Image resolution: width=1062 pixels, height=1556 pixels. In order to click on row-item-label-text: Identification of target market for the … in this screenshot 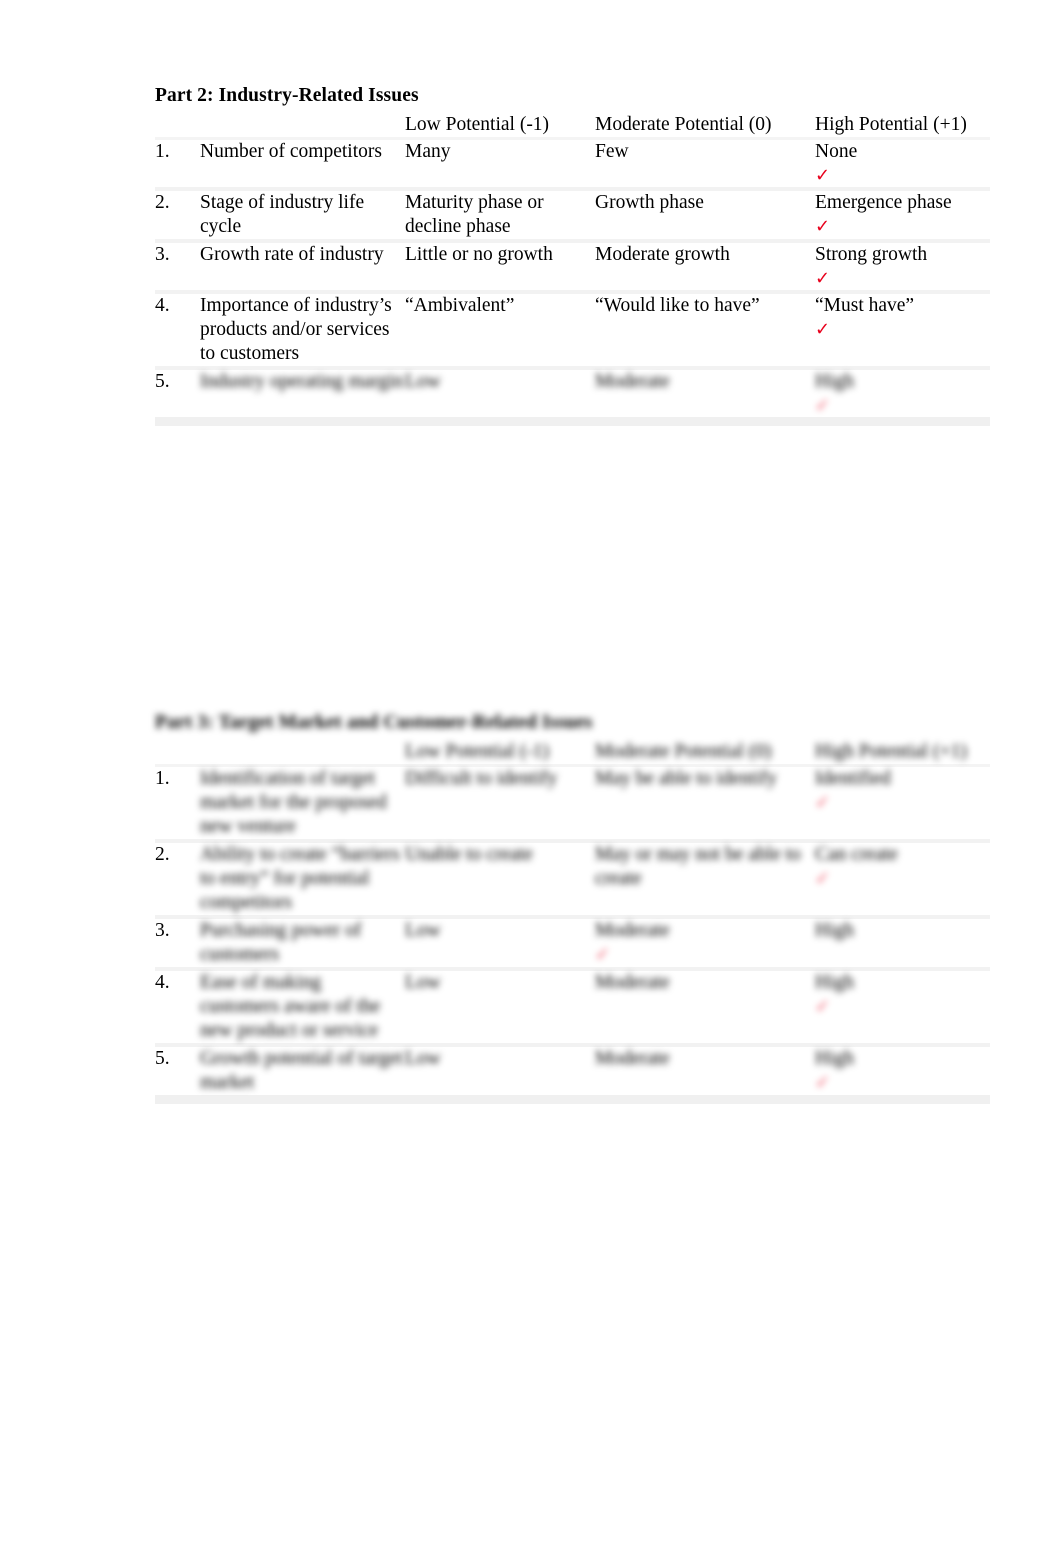, I will do `click(293, 802)`.